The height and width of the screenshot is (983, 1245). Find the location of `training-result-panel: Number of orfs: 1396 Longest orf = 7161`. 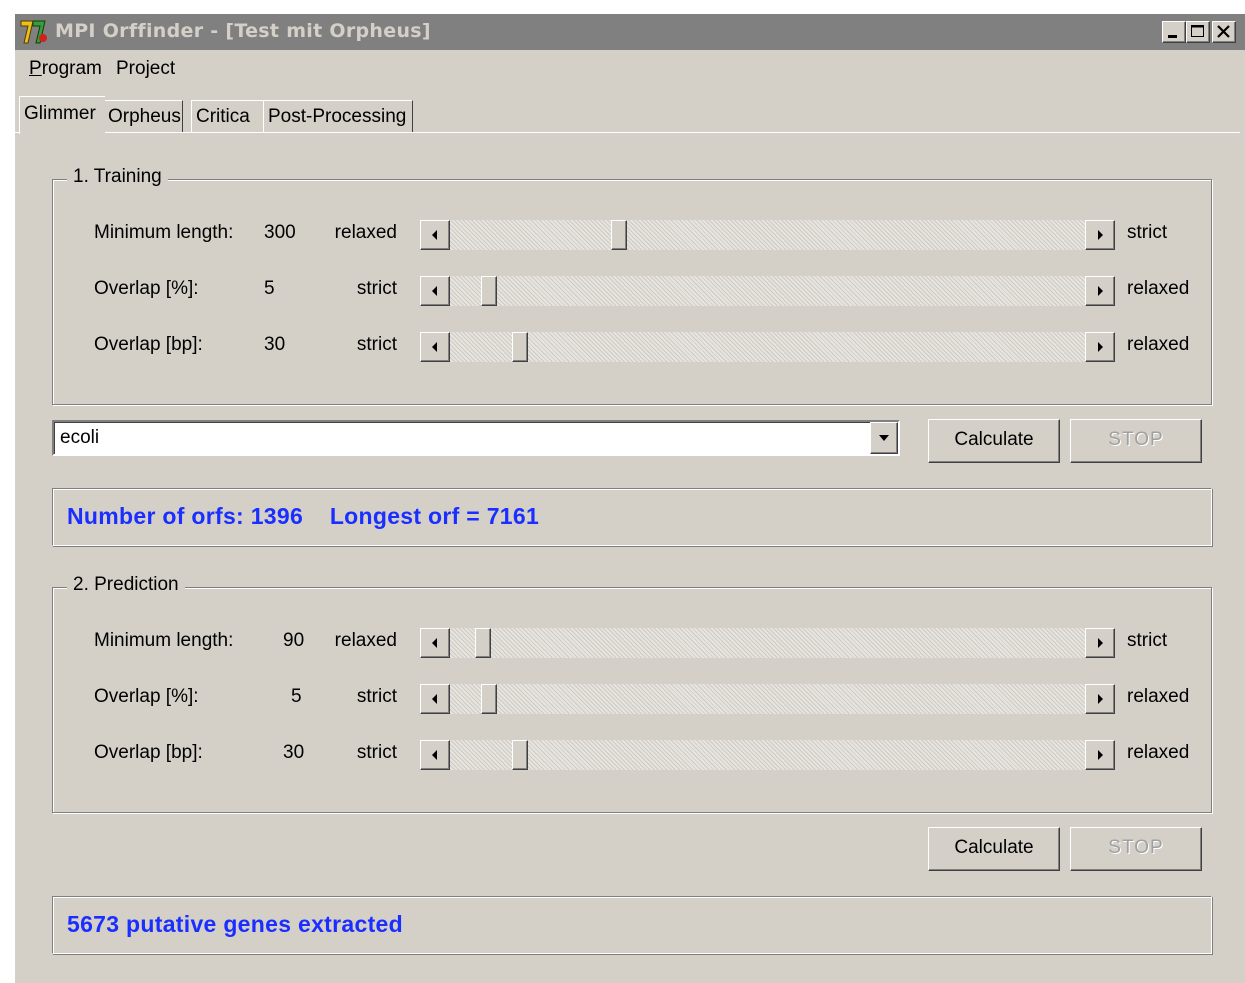

training-result-panel: Number of orfs: 1396 Longest orf = 7161 is located at coordinates (632, 517).